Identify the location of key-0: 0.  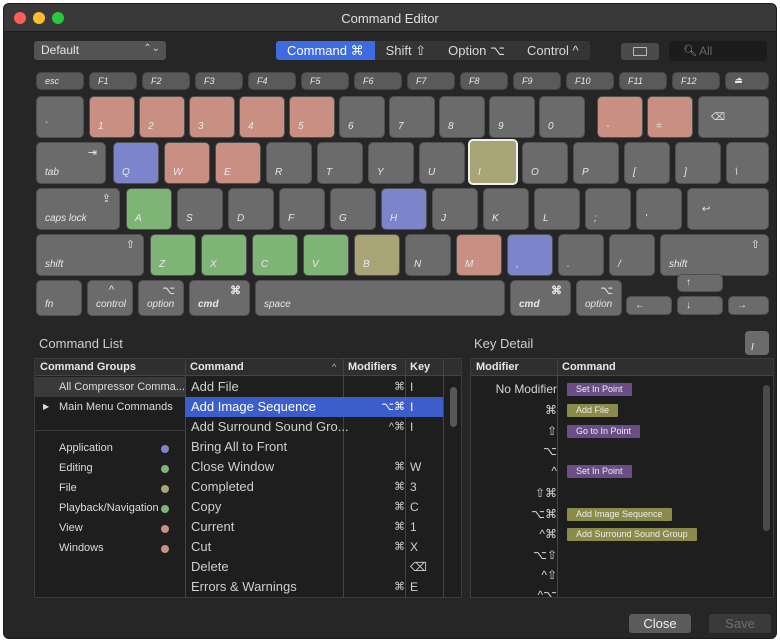
(562, 117).